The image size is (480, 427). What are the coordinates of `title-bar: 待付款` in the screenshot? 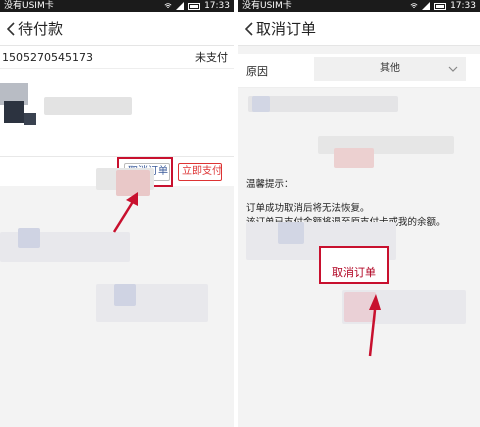 It's located at (117, 29).